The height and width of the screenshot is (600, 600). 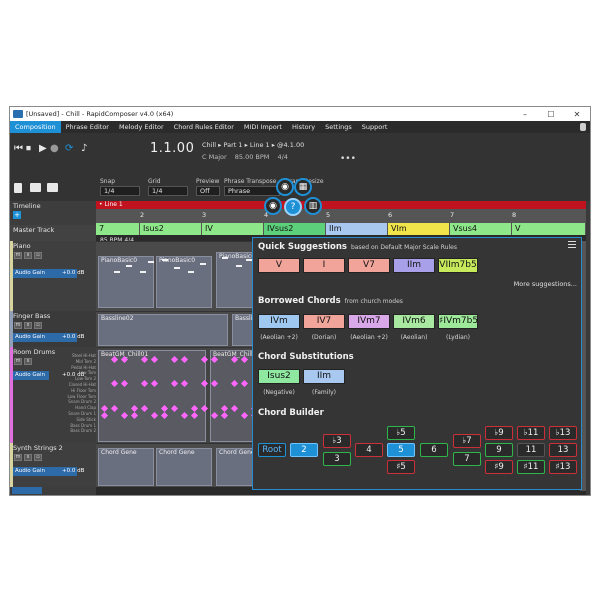 I want to click on meter-label: 4/4, so click(x=282, y=157).